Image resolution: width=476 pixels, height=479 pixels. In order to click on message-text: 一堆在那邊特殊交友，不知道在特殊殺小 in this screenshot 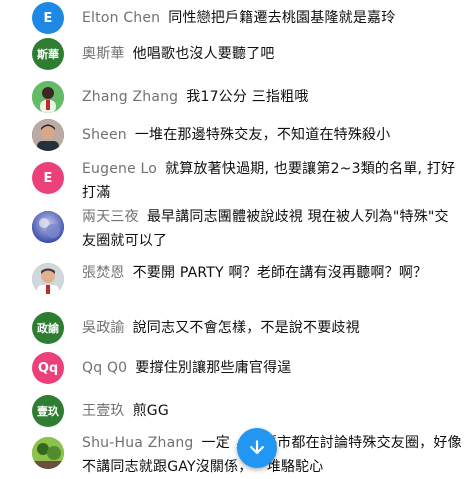, I will do `click(262, 135)`.